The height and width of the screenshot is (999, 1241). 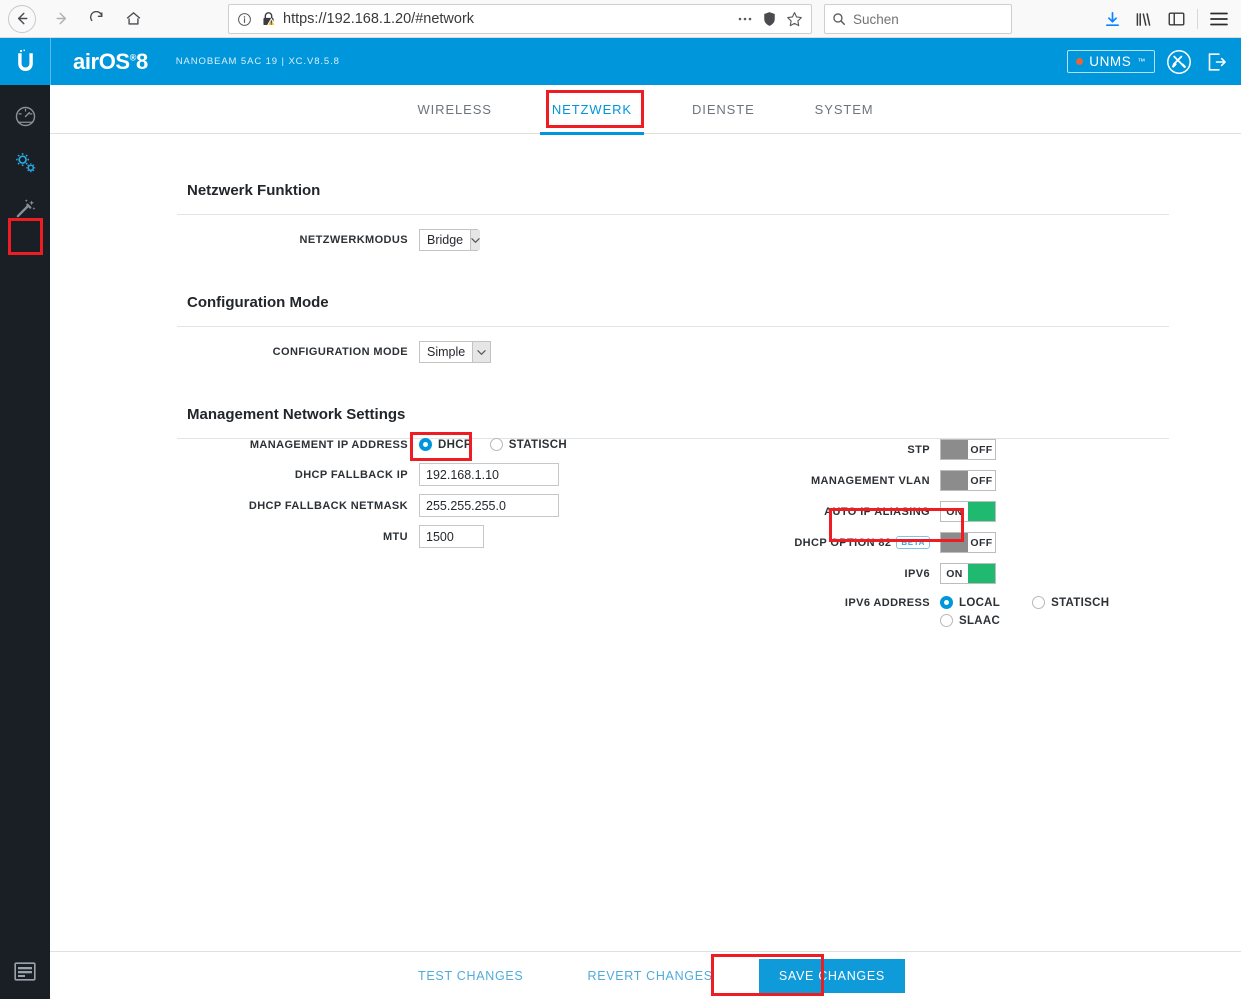 I want to click on radio-statisch, so click(x=496, y=444).